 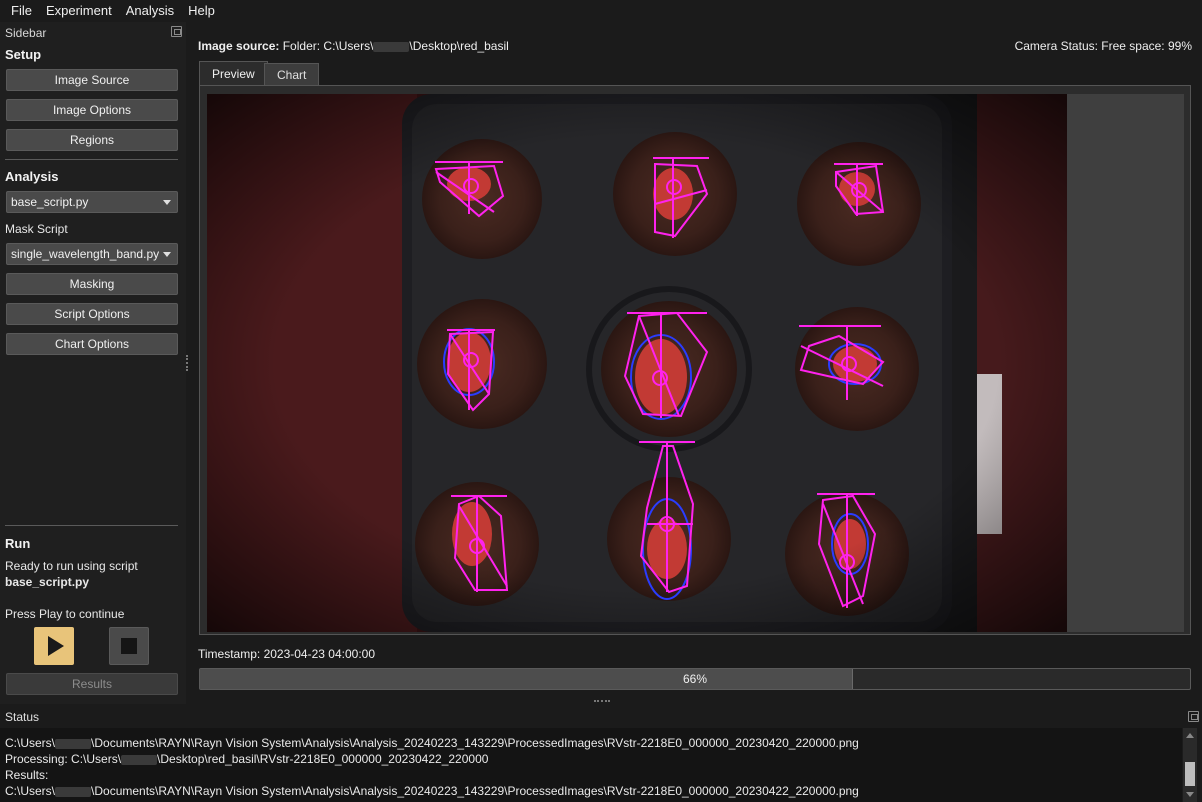 What do you see at coordinates (50, 202) in the screenshot?
I see `analysis-script-value: base_script.py` at bounding box center [50, 202].